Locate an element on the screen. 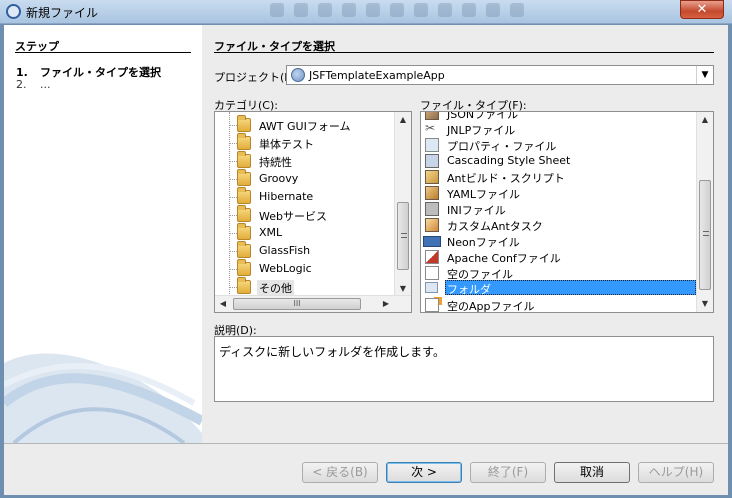 The height and width of the screenshot is (498, 732). tree-item: AWT GUIフォーム is located at coordinates (304, 124).